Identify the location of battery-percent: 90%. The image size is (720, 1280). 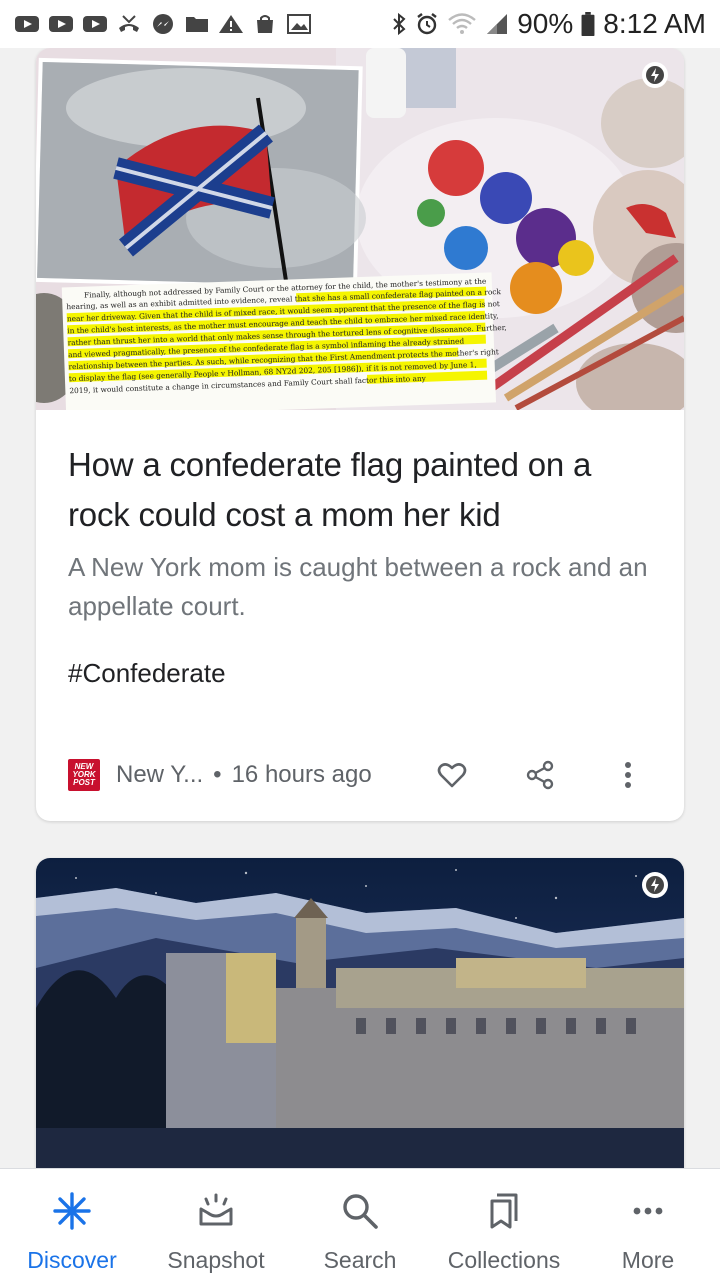
(545, 23).